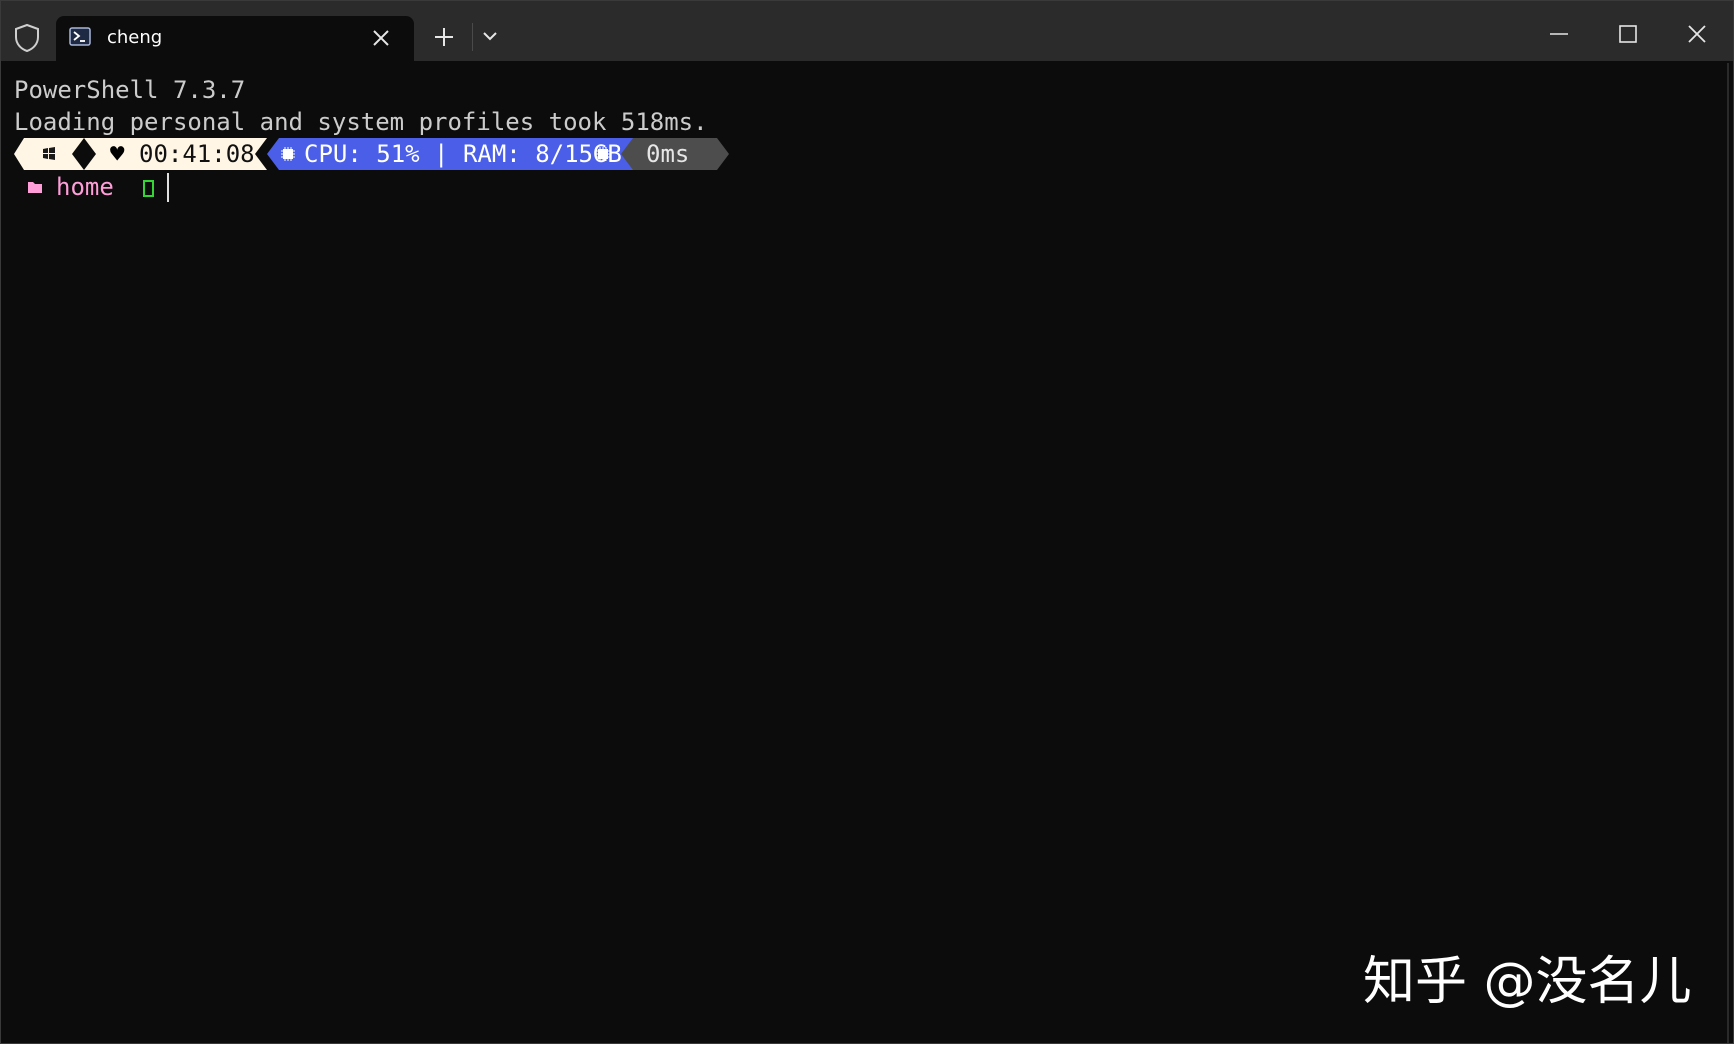 Image resolution: width=1734 pixels, height=1044 pixels. What do you see at coordinates (197, 154) in the screenshot?
I see `prompt-time: 00:41:08` at bounding box center [197, 154].